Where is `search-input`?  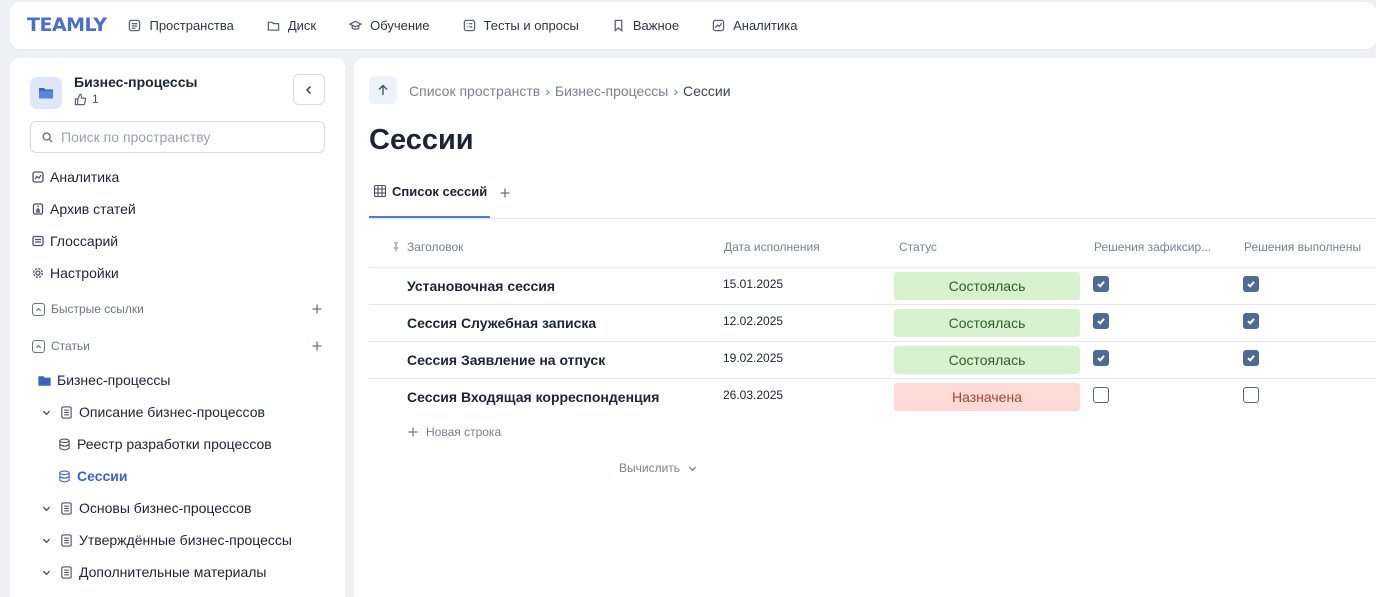 search-input is located at coordinates (181, 137).